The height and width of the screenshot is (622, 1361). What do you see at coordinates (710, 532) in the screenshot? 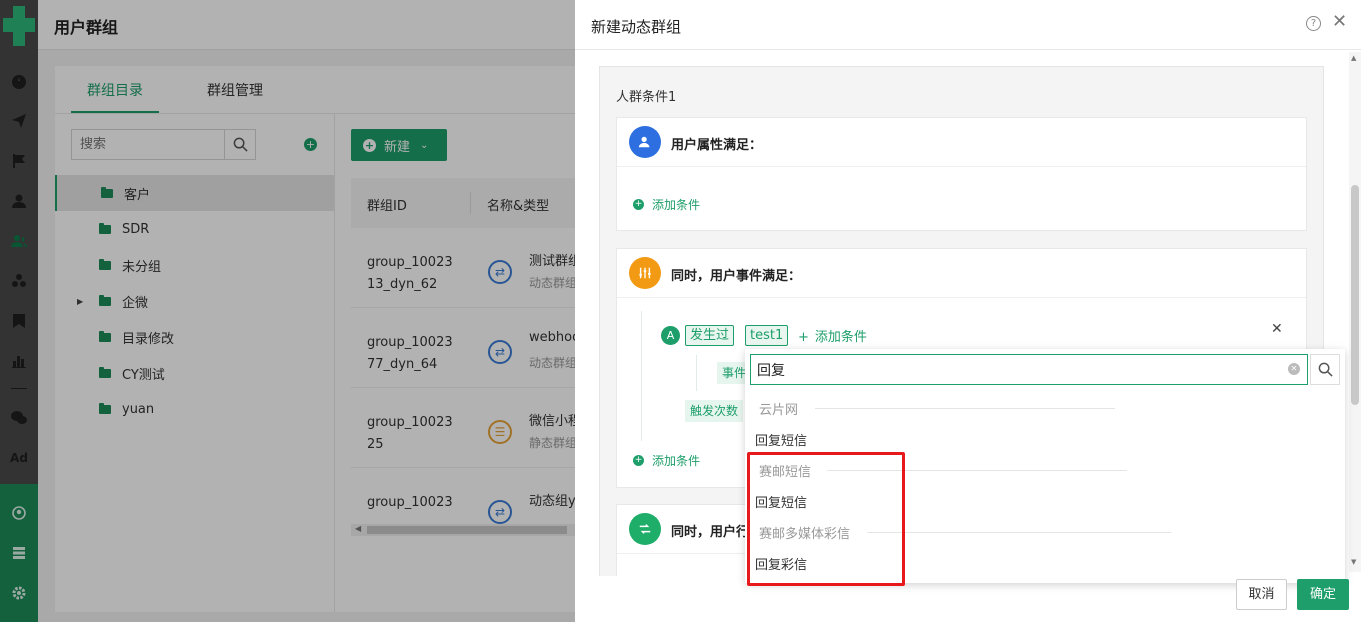
I see `section-title: 同时，用户行` at bounding box center [710, 532].